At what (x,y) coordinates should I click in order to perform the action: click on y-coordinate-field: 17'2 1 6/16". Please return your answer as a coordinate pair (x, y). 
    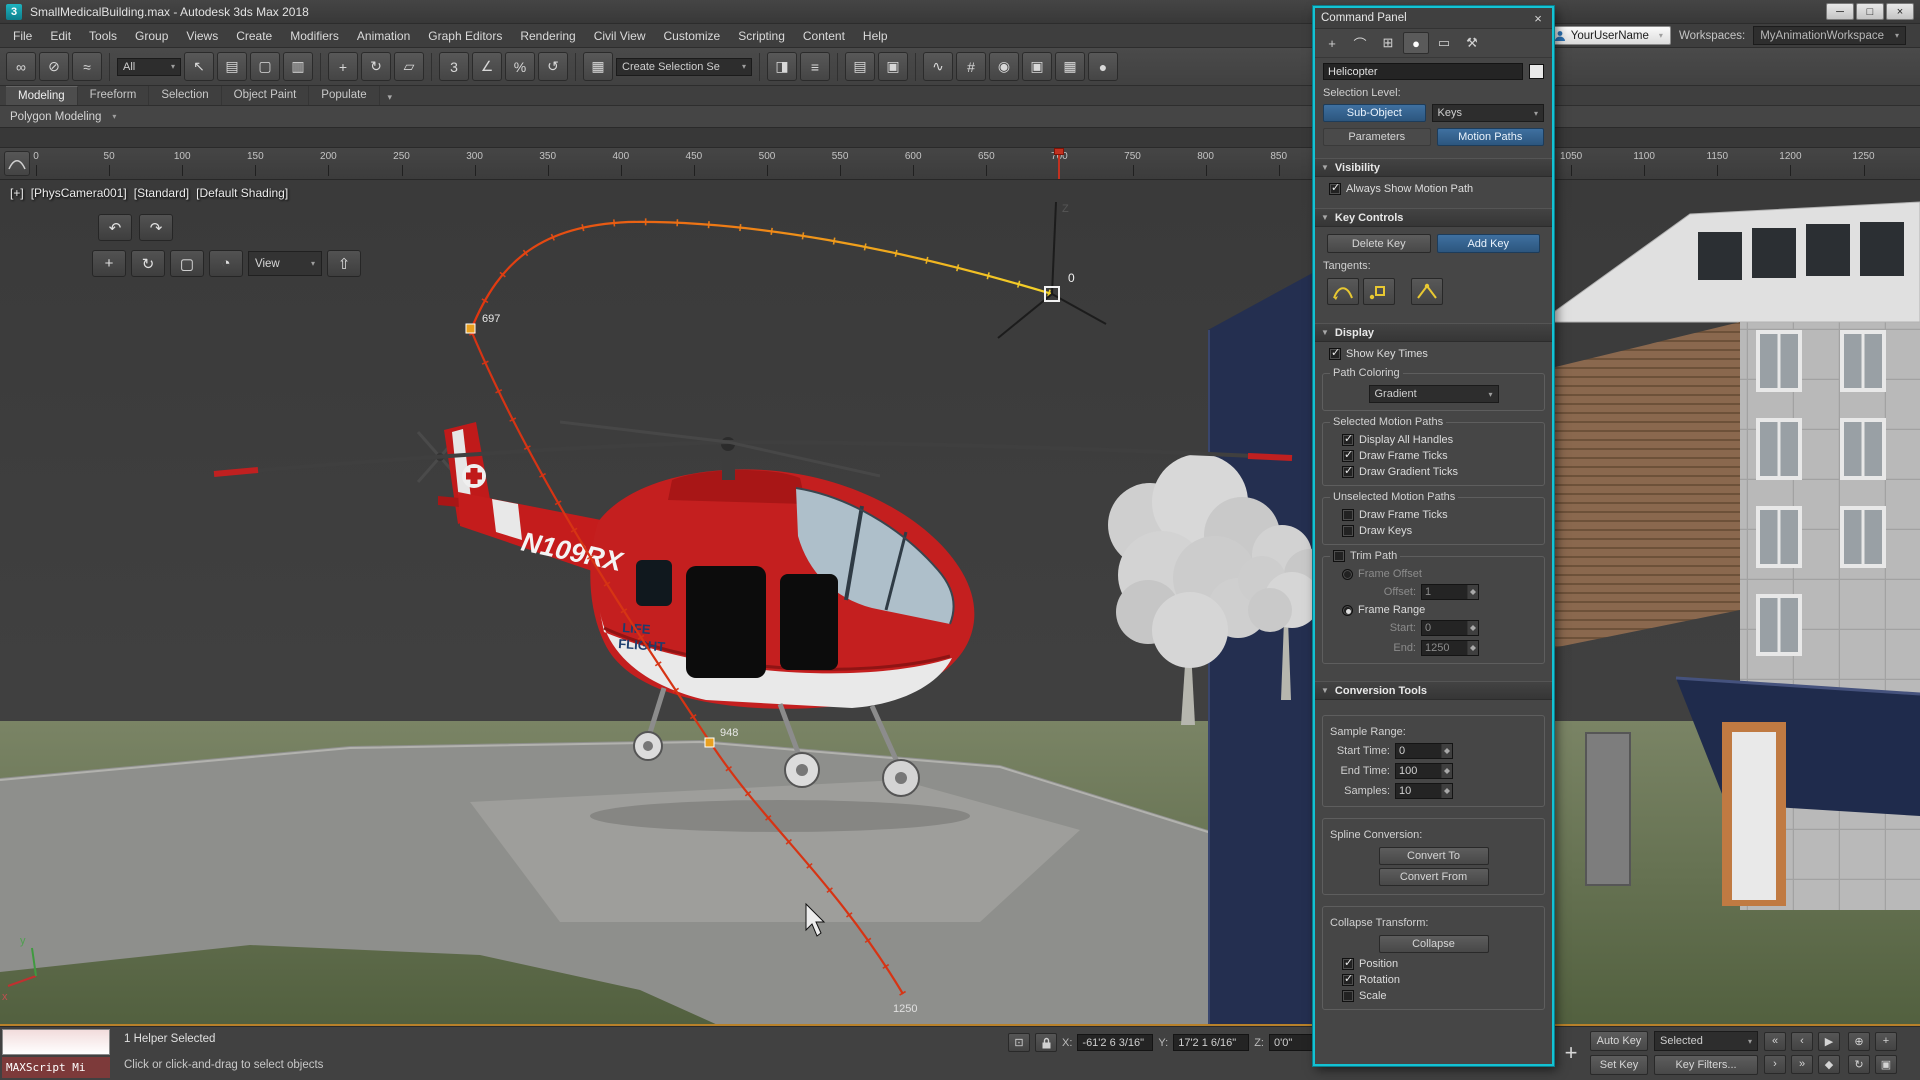
    Looking at the image, I should click on (1211, 1042).